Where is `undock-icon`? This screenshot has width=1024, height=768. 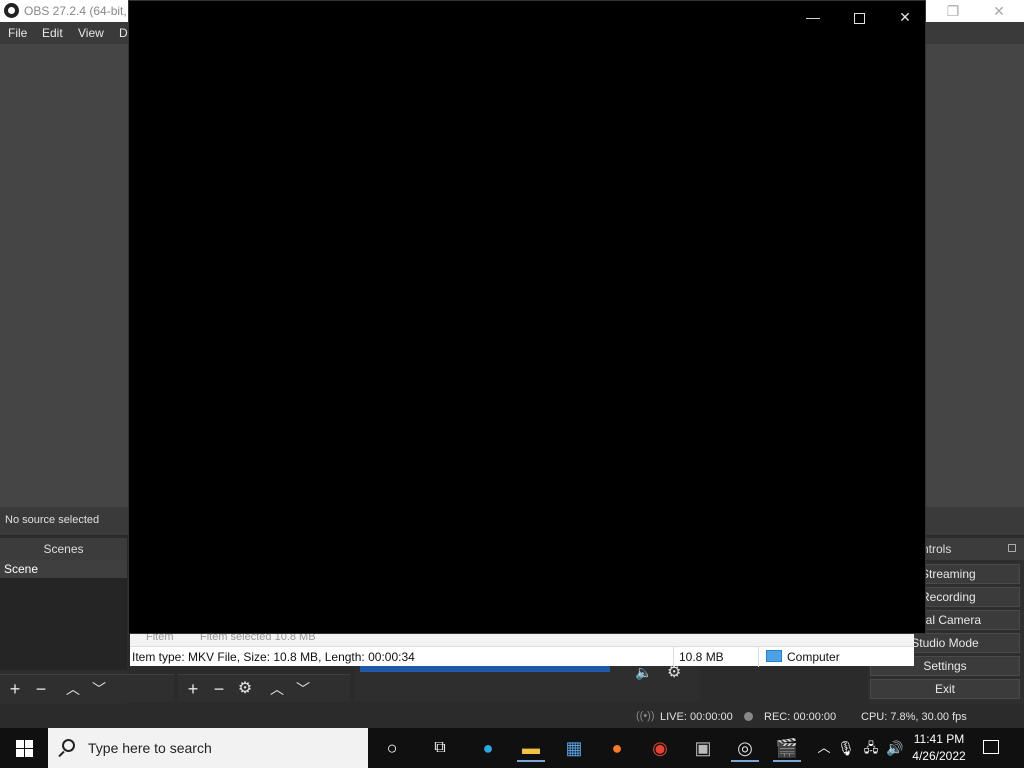 undock-icon is located at coordinates (1012, 548).